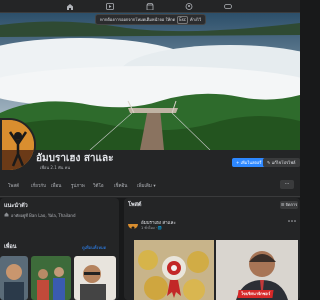 Image resolution: width=320 pixels, height=300 pixels. I want to click on friend-group-image, so click(51, 278).